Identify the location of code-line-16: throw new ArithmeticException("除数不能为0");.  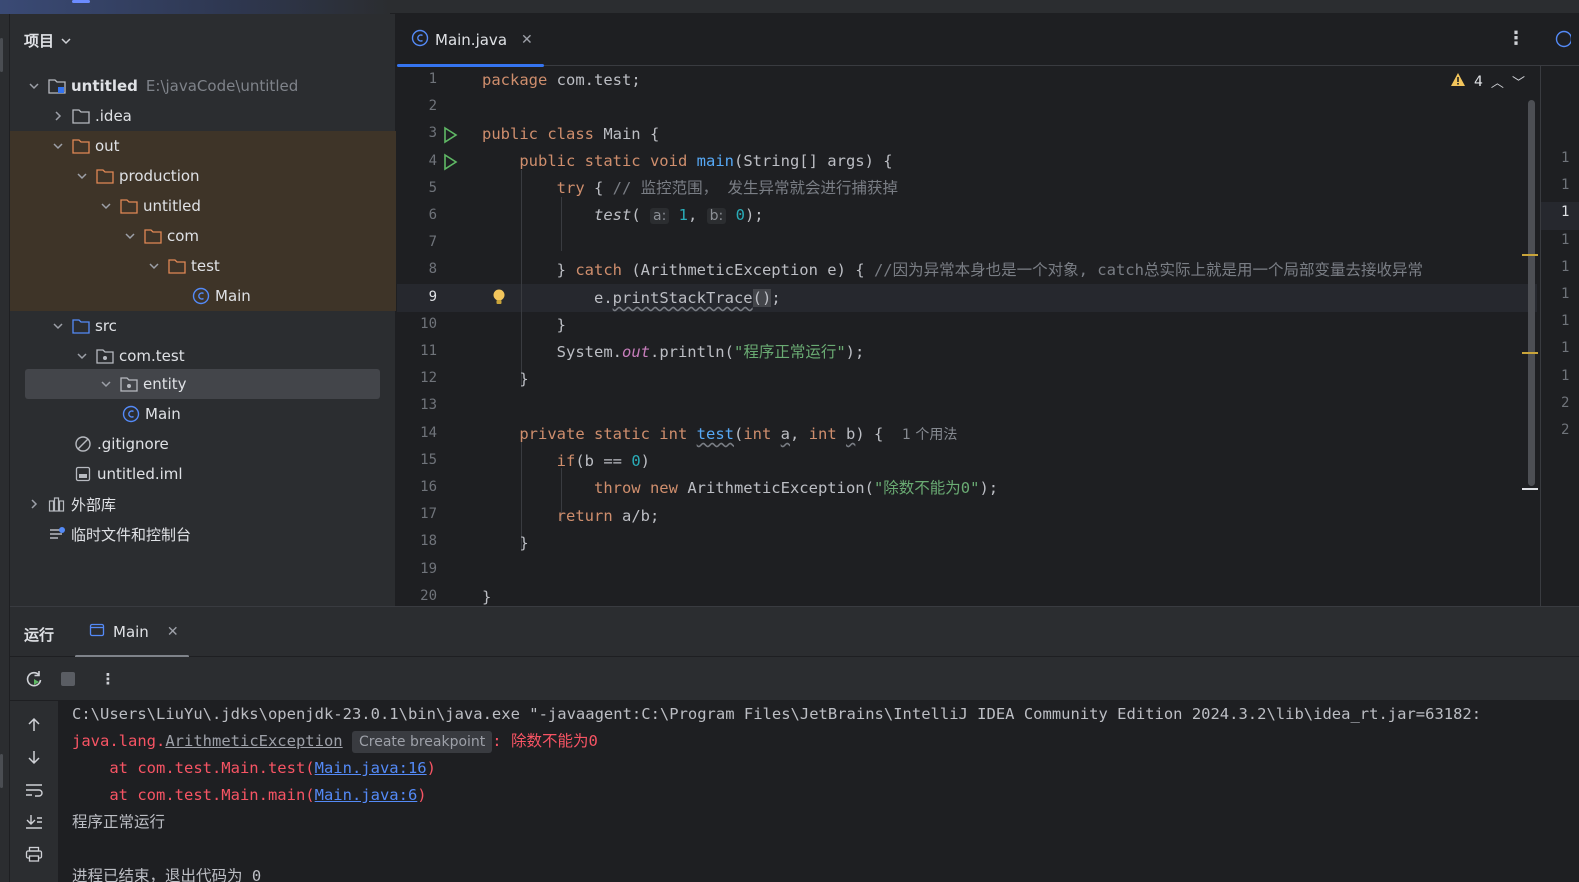
(740, 488).